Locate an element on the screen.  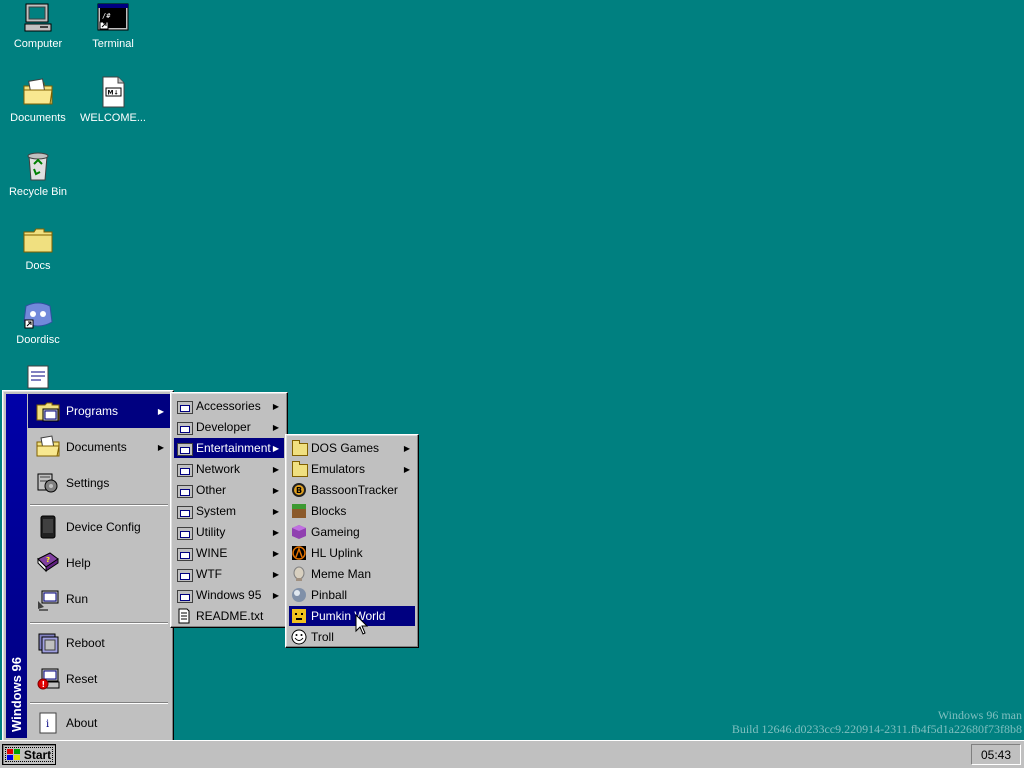
documents-folder-icon is located at coordinates (38, 92).